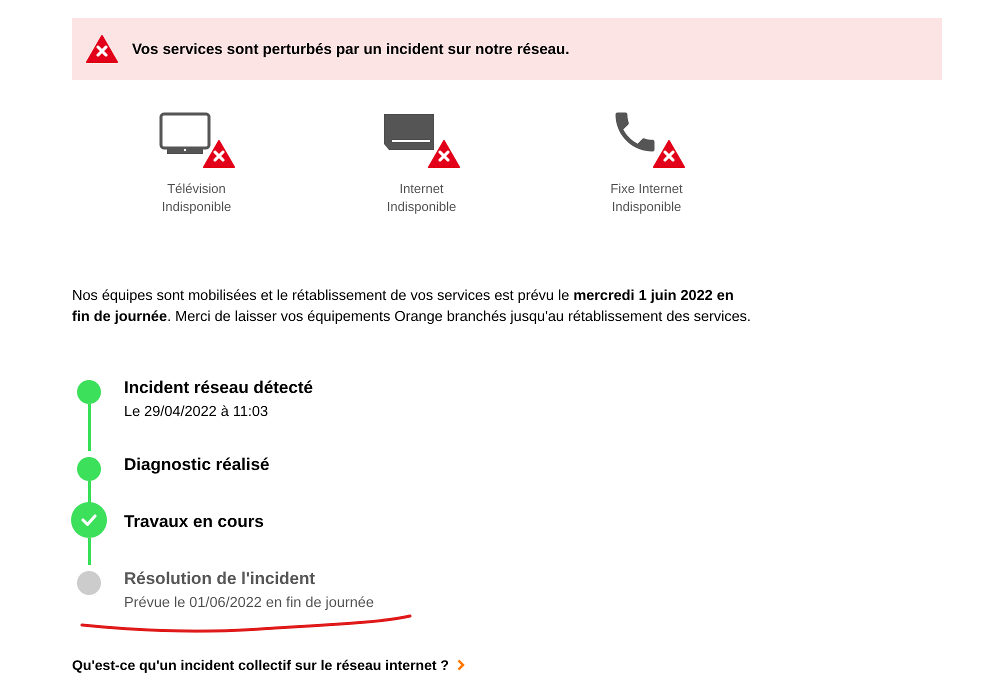  What do you see at coordinates (184, 134) in the screenshot?
I see `television-icon` at bounding box center [184, 134].